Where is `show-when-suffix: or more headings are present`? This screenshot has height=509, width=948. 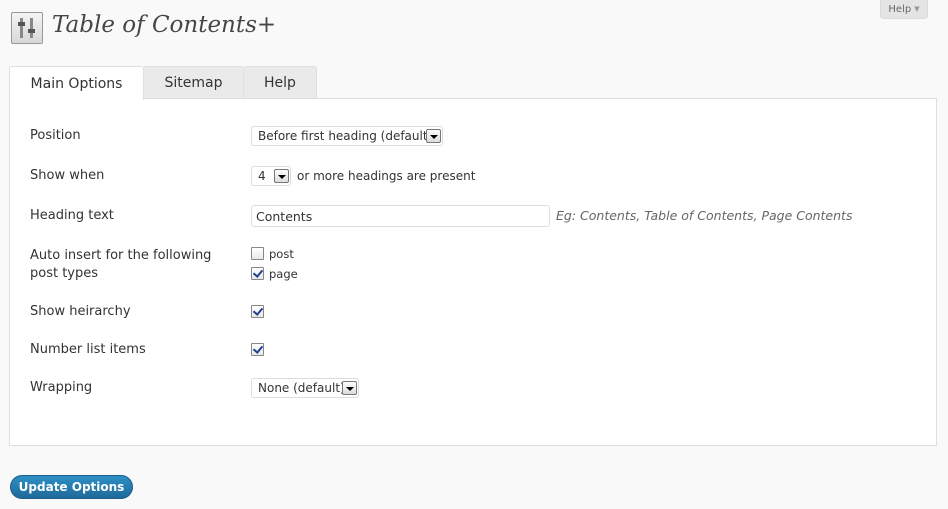
show-when-suffix: or more headings are present is located at coordinates (386, 176).